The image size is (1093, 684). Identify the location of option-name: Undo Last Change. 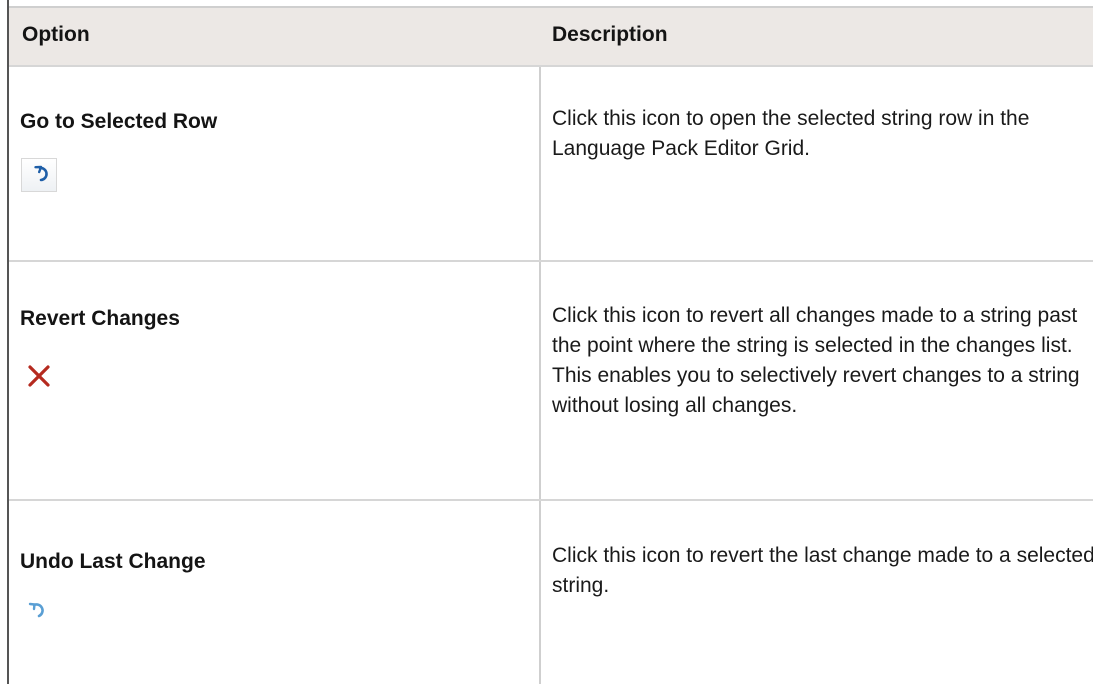
(113, 561).